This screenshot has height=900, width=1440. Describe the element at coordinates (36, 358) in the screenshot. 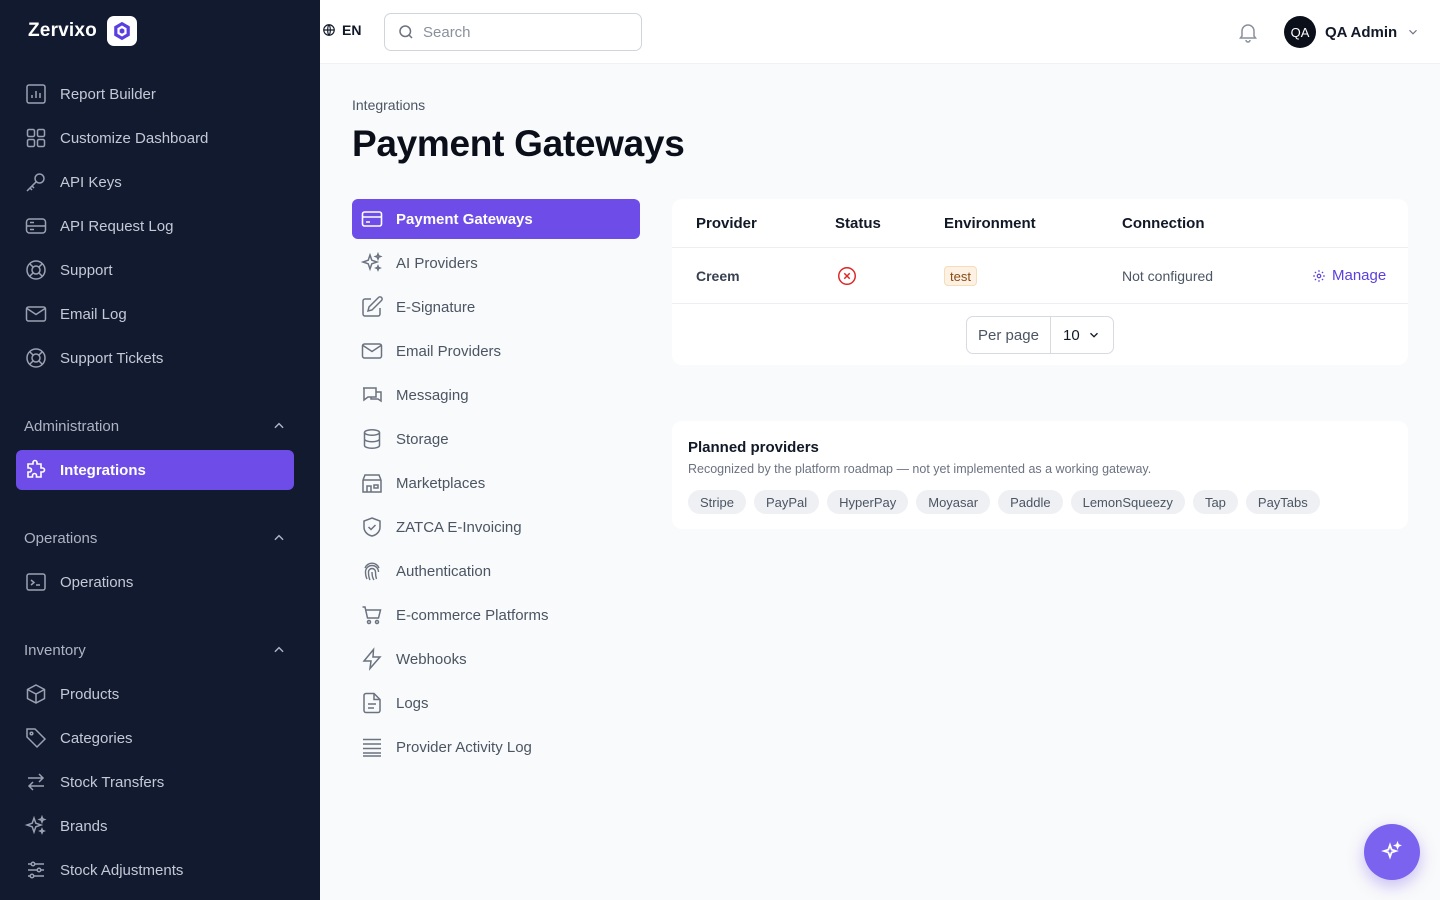

I see `lifebuoy-icon` at that location.